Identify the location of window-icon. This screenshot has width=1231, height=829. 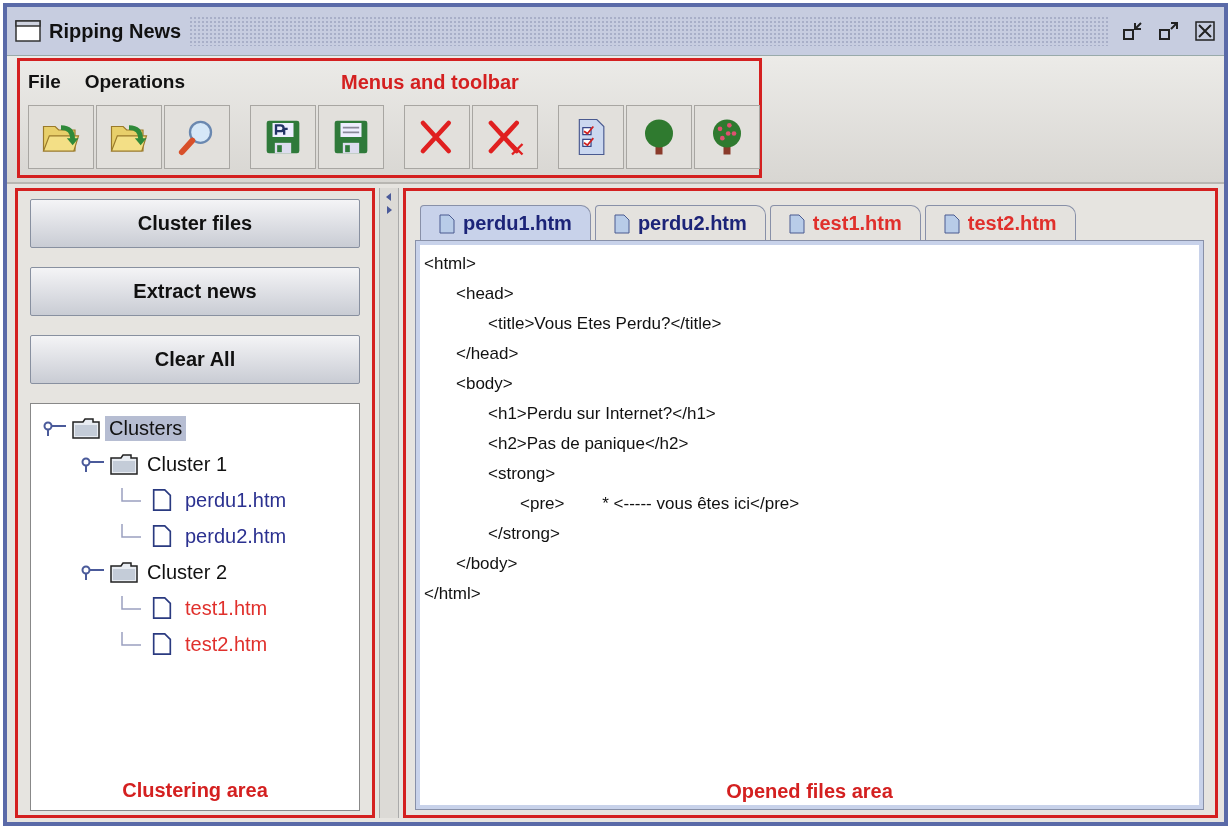
(28, 31).